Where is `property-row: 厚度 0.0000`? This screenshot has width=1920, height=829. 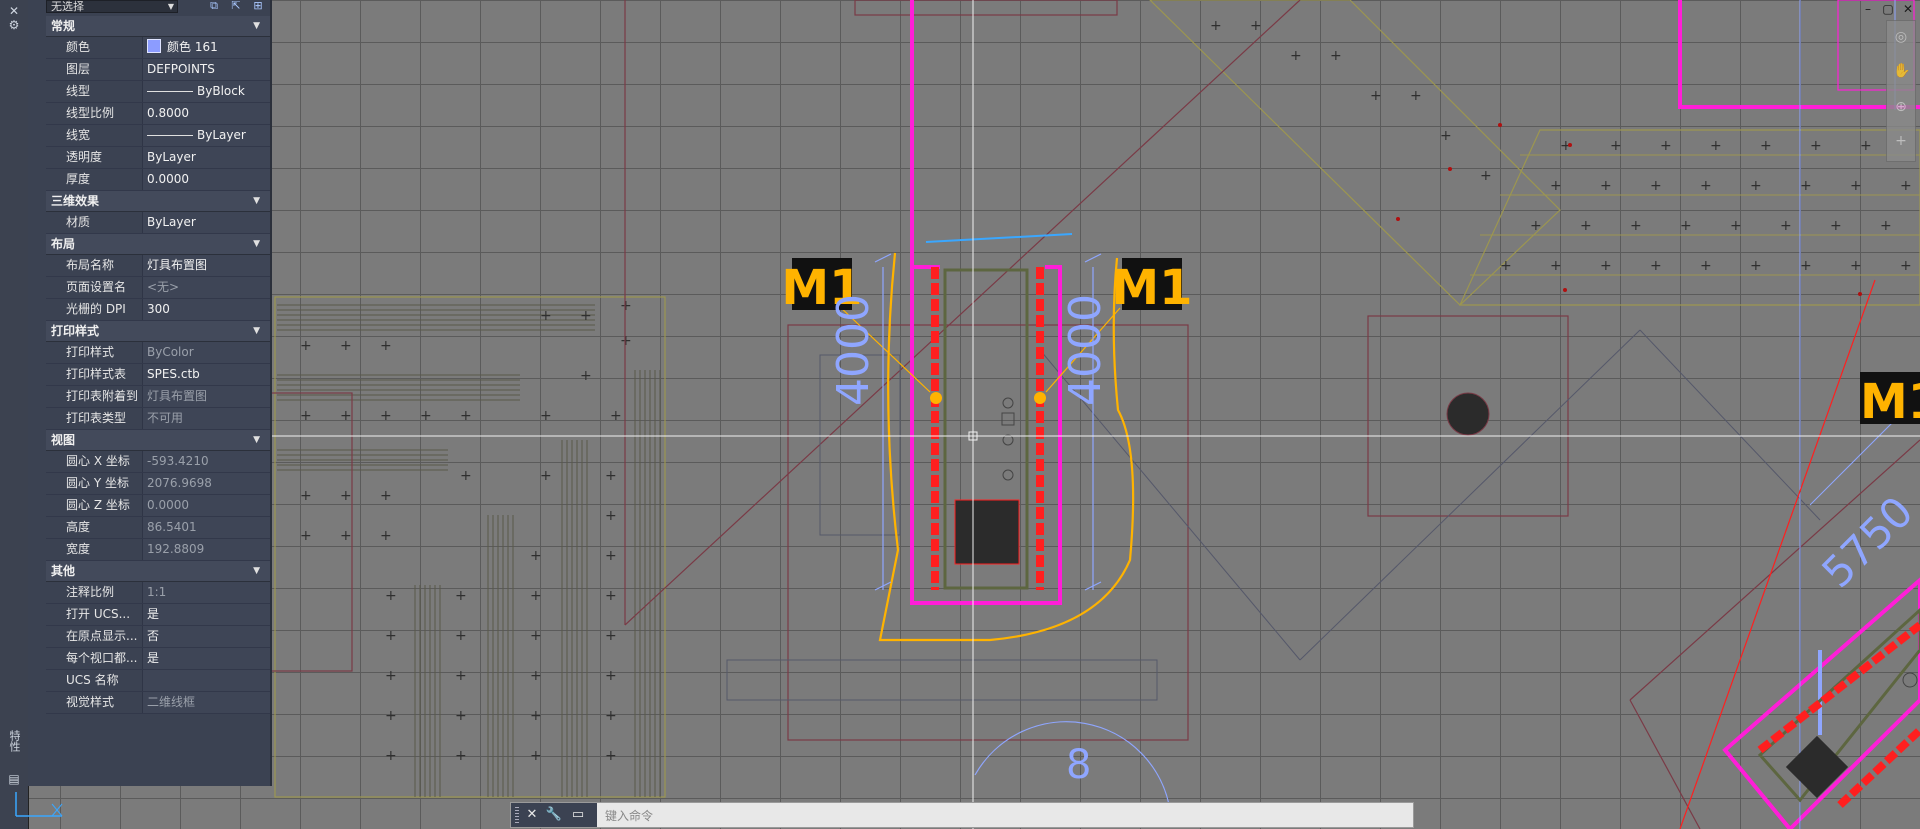 property-row: 厚度 0.0000 is located at coordinates (158, 180).